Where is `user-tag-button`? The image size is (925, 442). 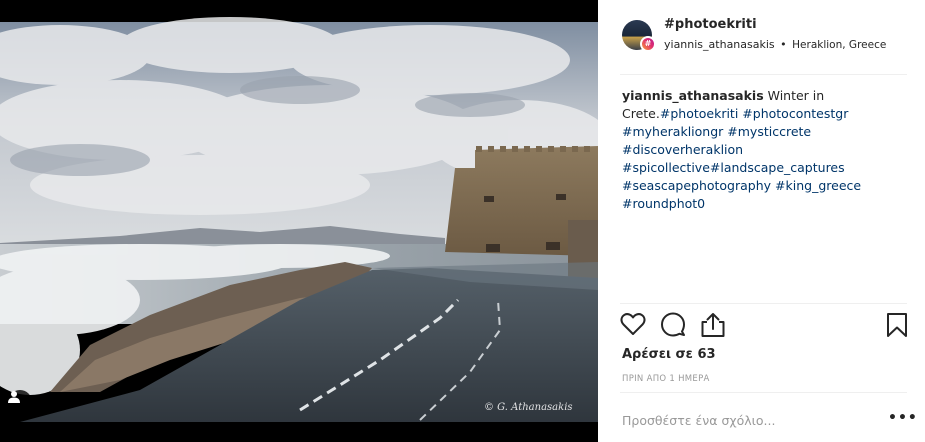 user-tag-button is located at coordinates (20, 402).